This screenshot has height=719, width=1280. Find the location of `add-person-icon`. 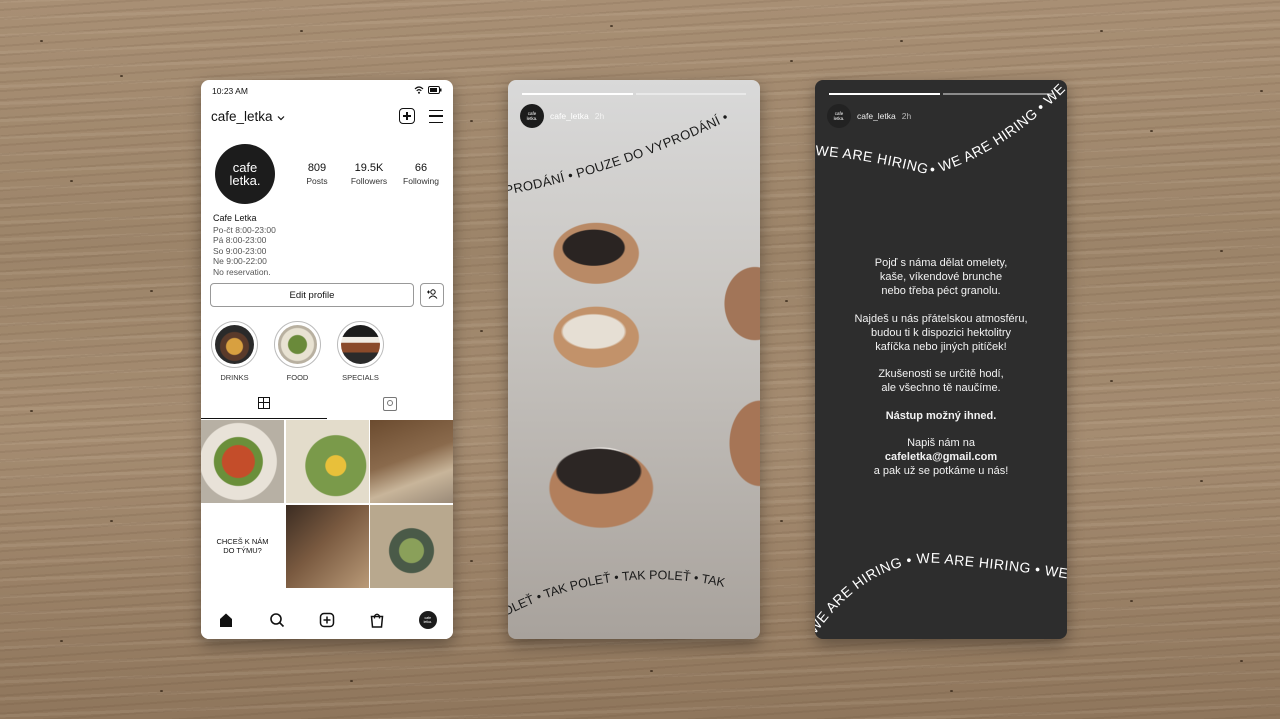

add-person-icon is located at coordinates (432, 295).